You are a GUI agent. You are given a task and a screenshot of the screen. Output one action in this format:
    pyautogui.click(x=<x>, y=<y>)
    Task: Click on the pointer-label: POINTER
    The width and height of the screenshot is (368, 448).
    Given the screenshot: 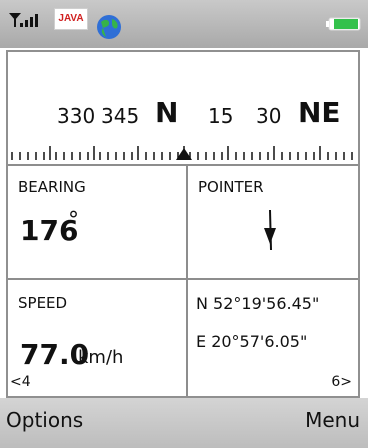 What is the action you would take?
    pyautogui.click(x=231, y=187)
    